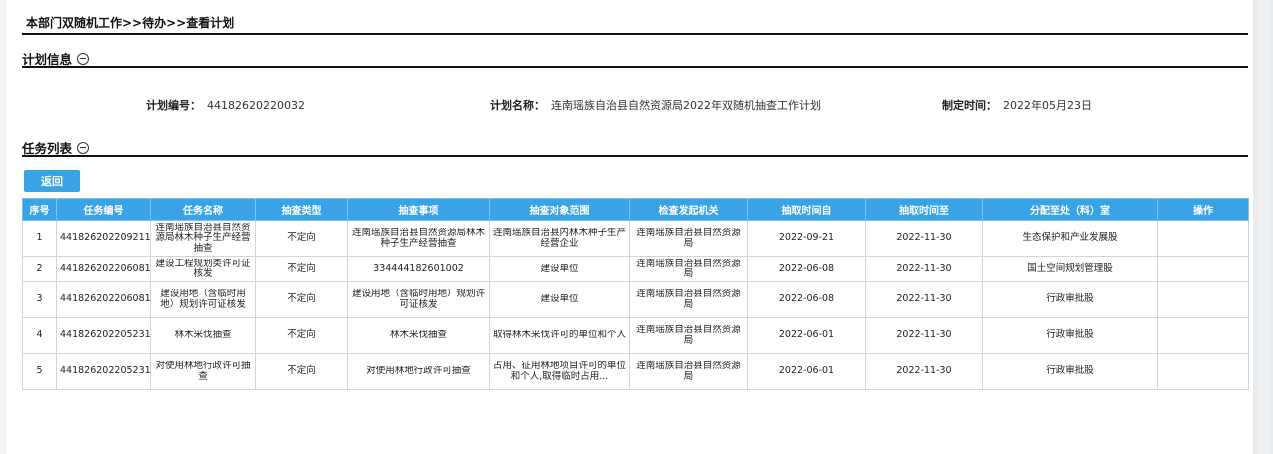  What do you see at coordinates (39, 335) in the screenshot?
I see `row-index: 4` at bounding box center [39, 335].